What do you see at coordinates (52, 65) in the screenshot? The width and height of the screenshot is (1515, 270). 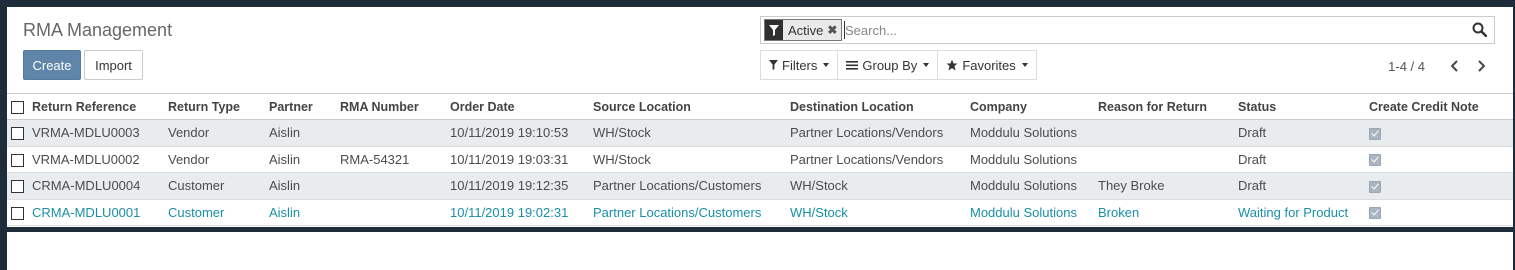 I see `create-button: Create` at bounding box center [52, 65].